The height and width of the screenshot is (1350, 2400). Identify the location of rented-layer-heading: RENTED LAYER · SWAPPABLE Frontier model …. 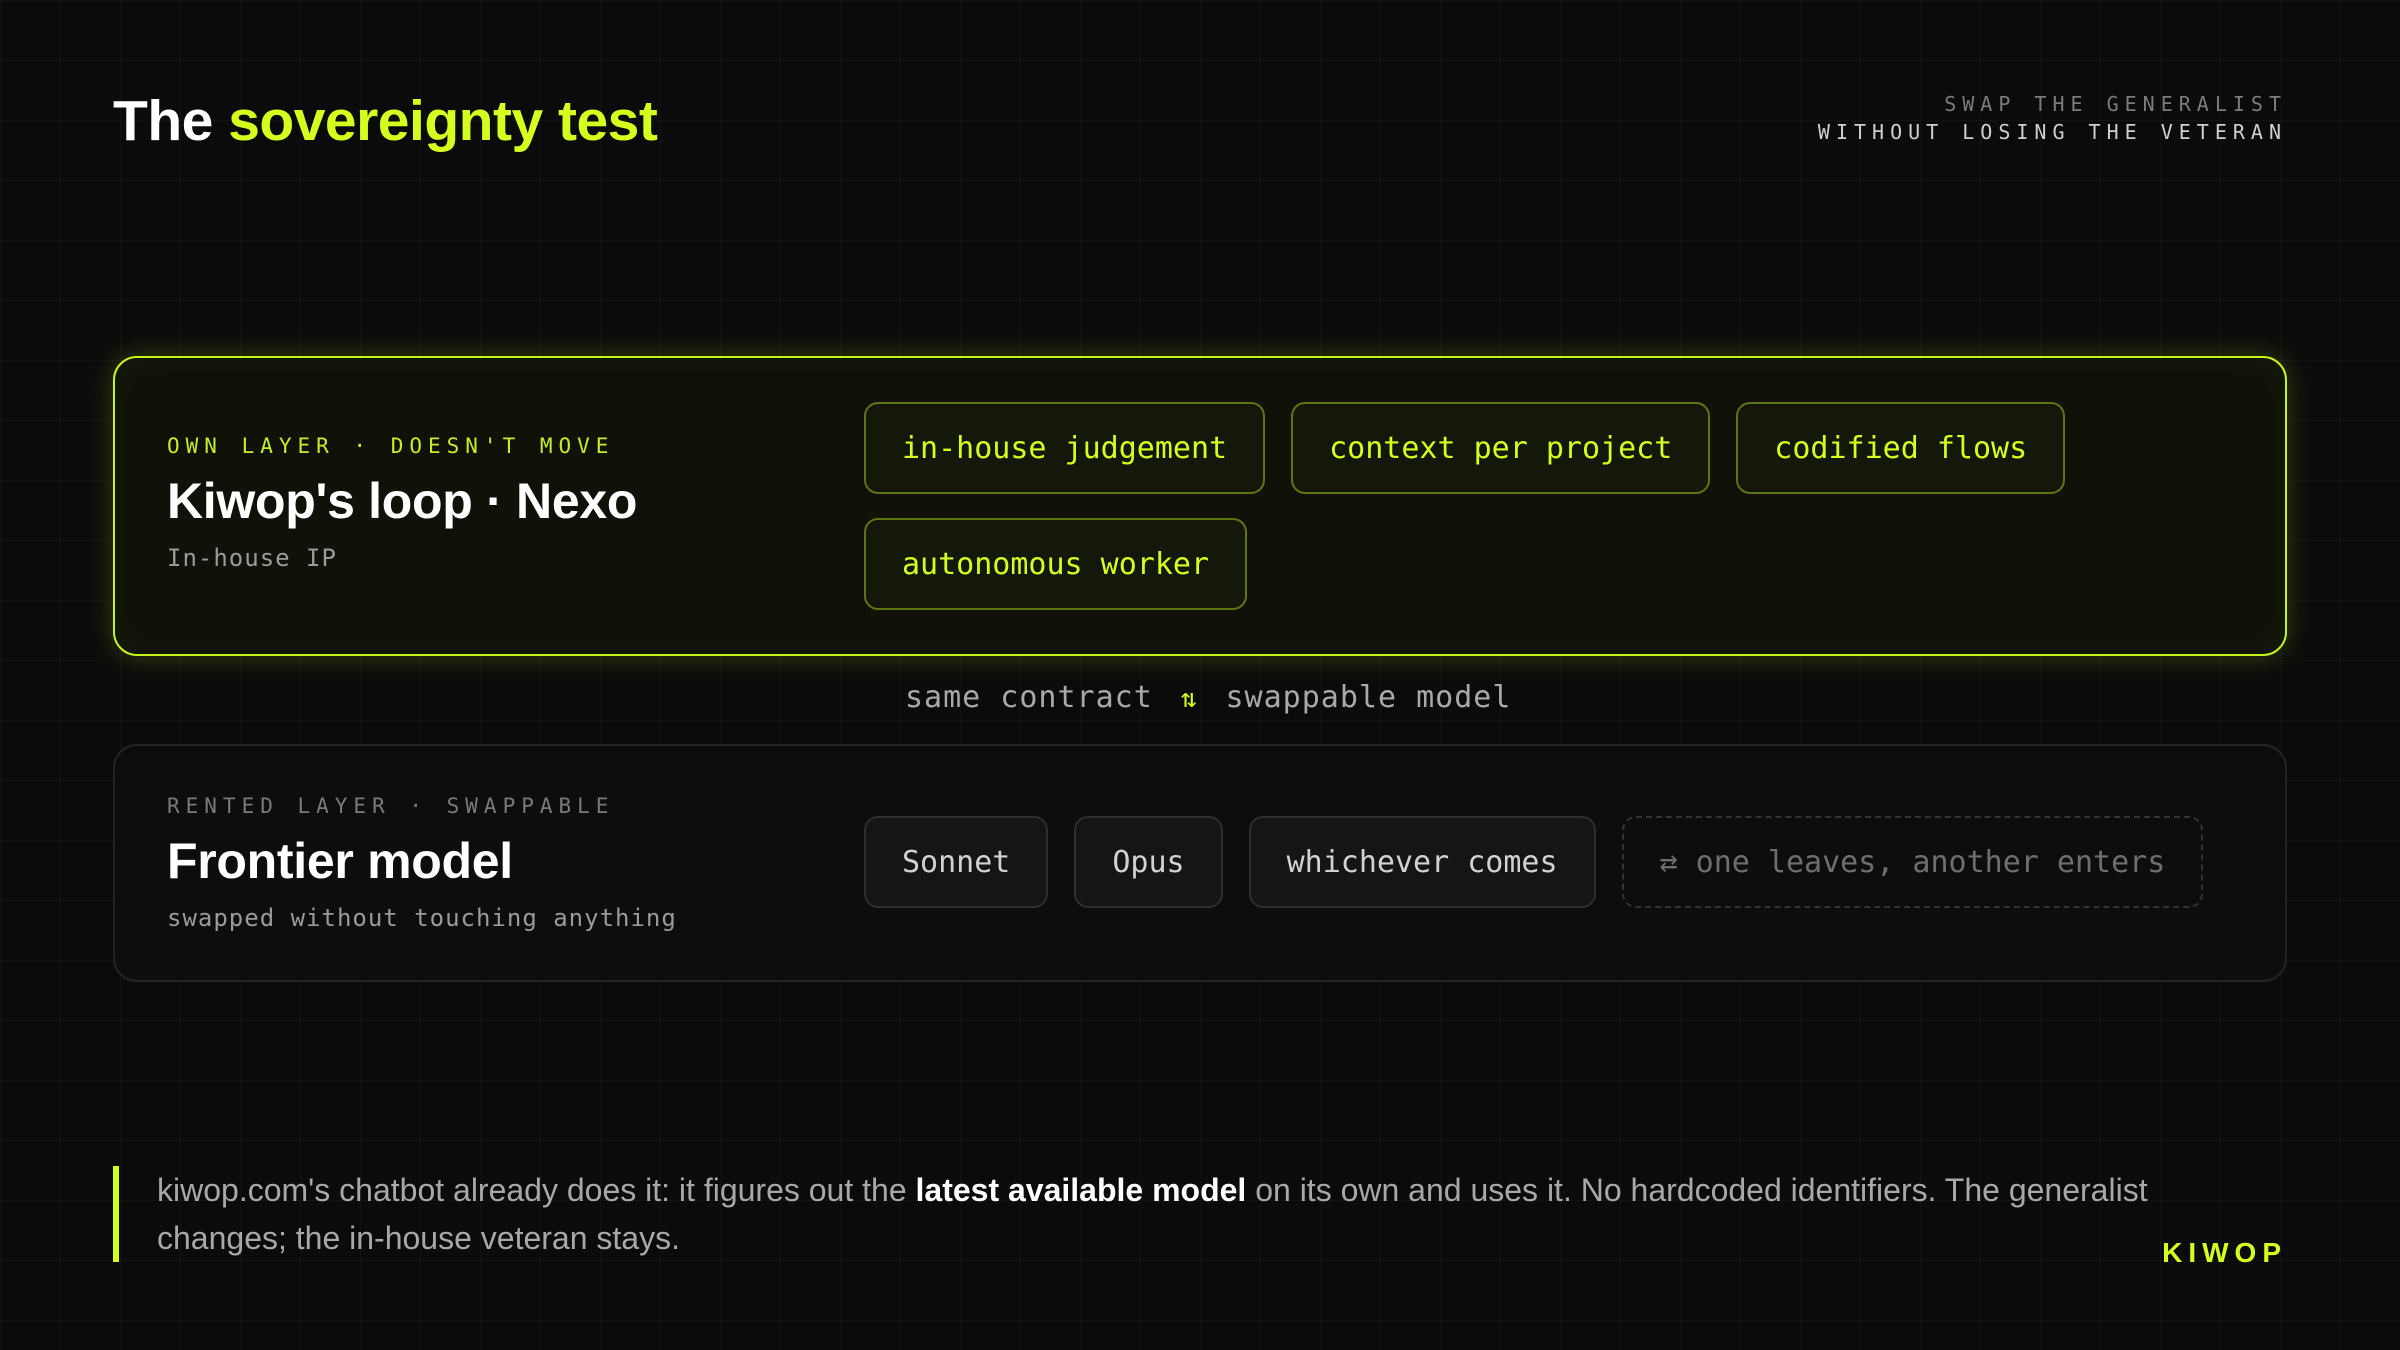
(422, 863).